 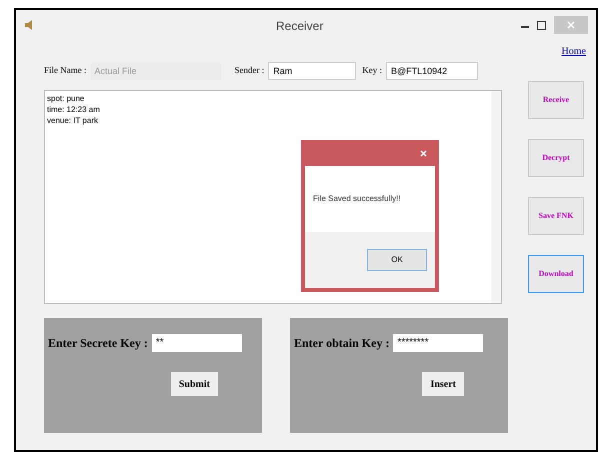 I want to click on maximize-icon, so click(x=541, y=25).